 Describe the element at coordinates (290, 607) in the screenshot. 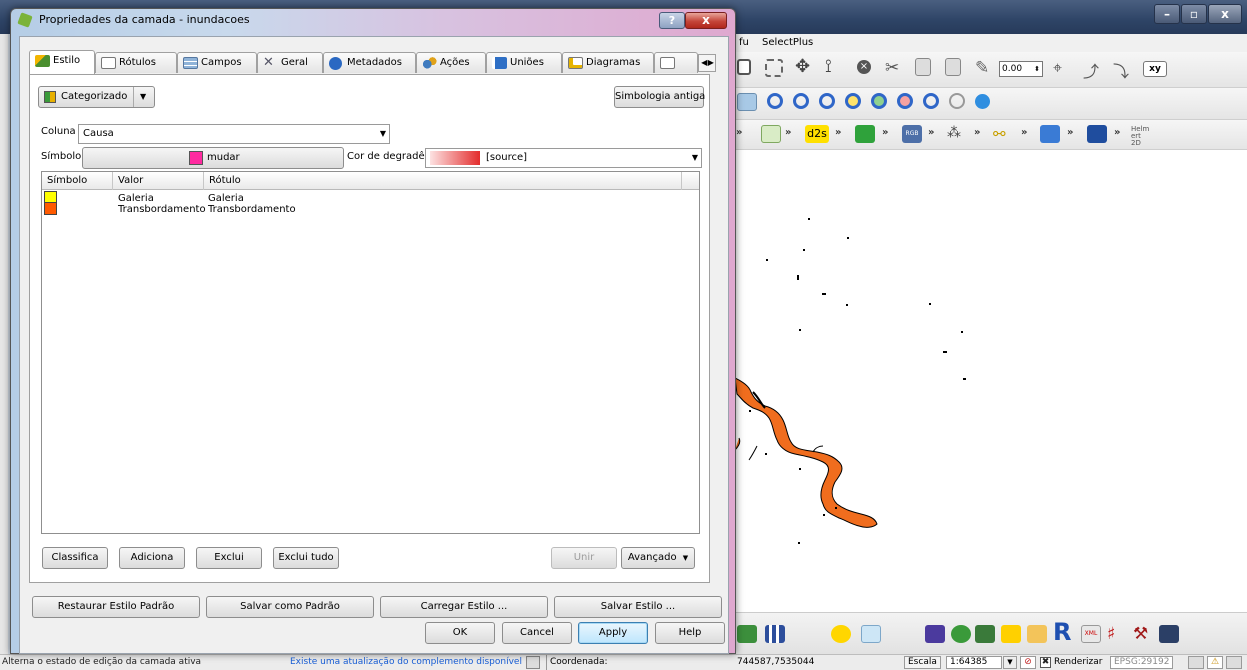

I see `save-as-default-button: Salvar como Padrão` at that location.